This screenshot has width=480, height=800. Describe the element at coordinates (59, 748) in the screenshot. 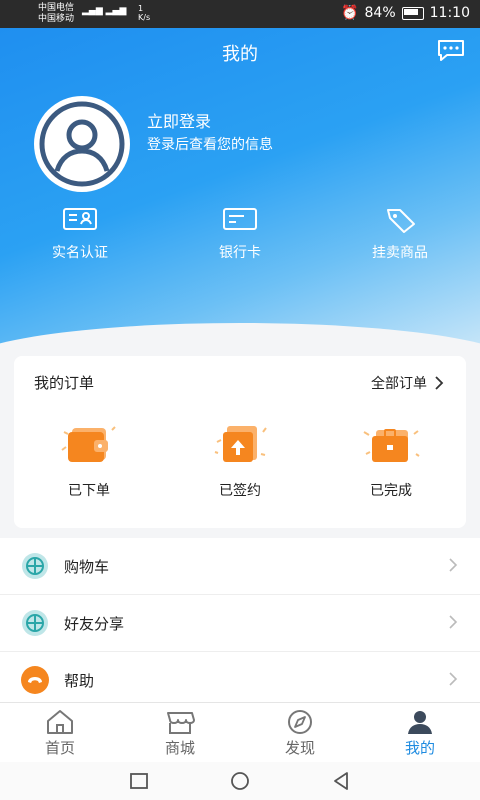

I see `tab-label: 首页` at that location.